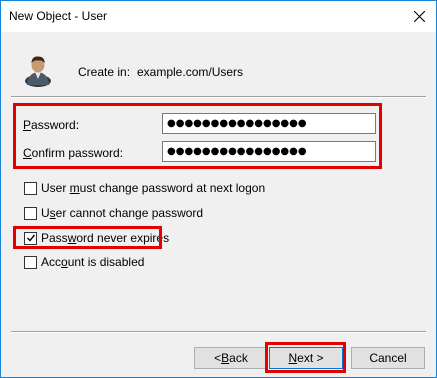  What do you see at coordinates (269, 123) in the screenshot?
I see `password-field` at bounding box center [269, 123].